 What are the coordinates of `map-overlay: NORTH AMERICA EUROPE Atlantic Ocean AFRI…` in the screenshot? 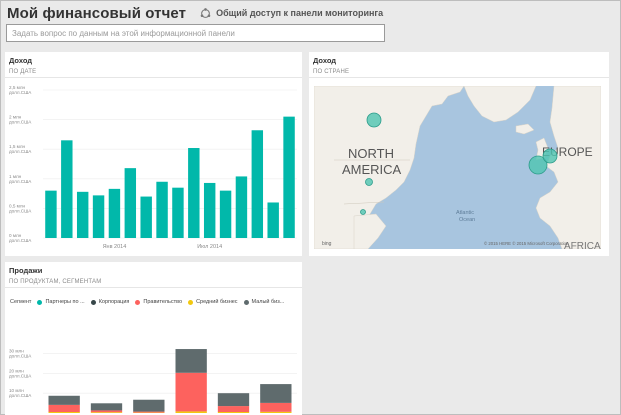 It's located at (461, 180).